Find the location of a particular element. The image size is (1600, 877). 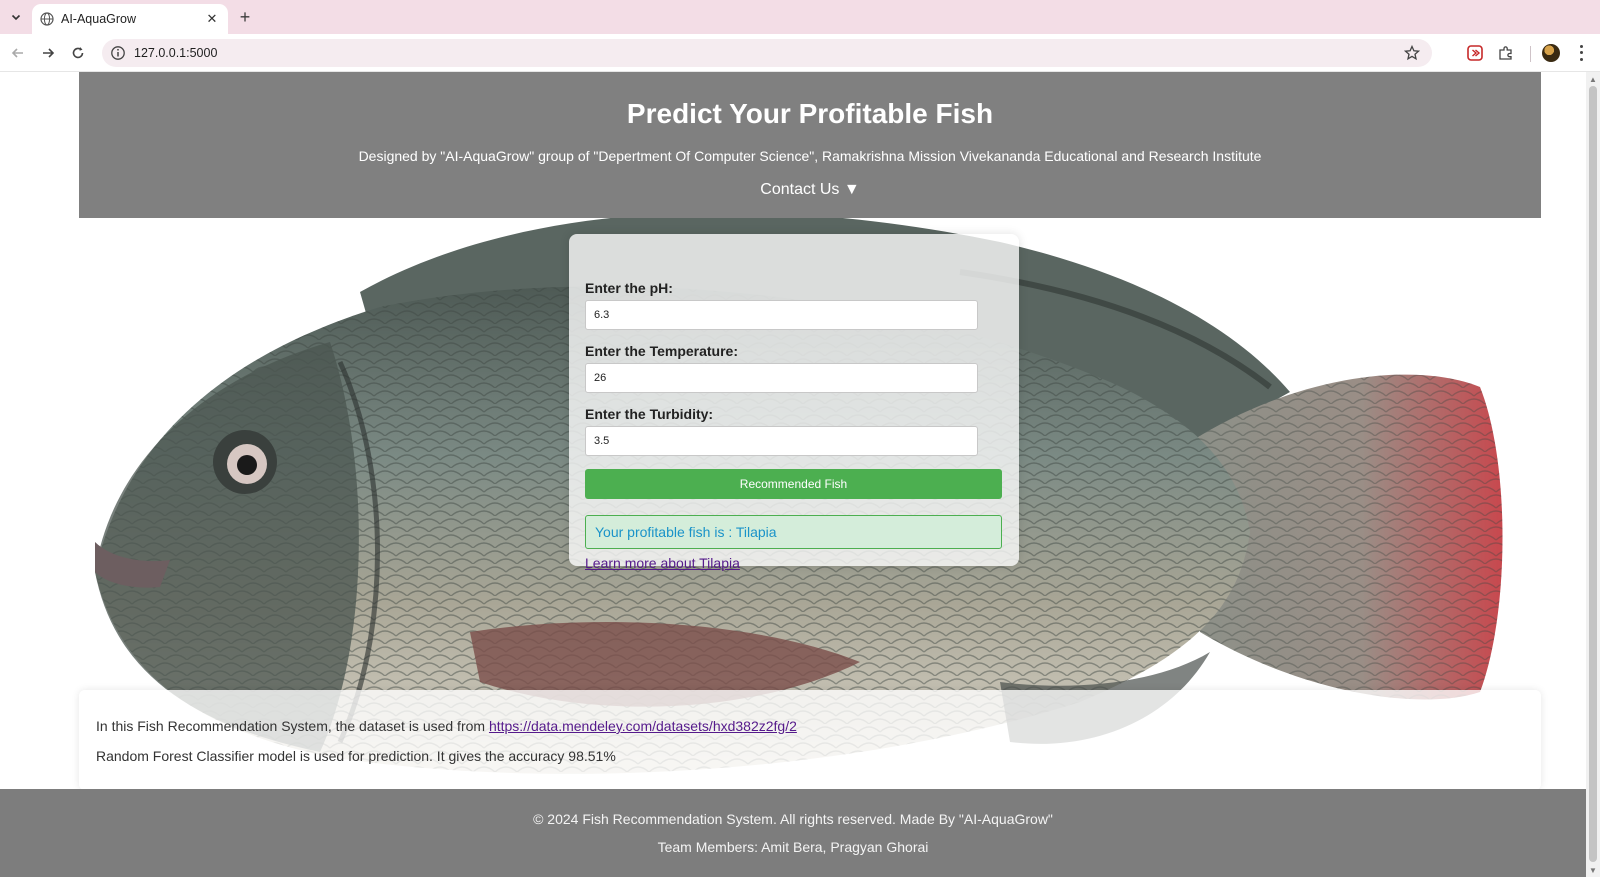

close-icon: ✕ is located at coordinates (212, 19).